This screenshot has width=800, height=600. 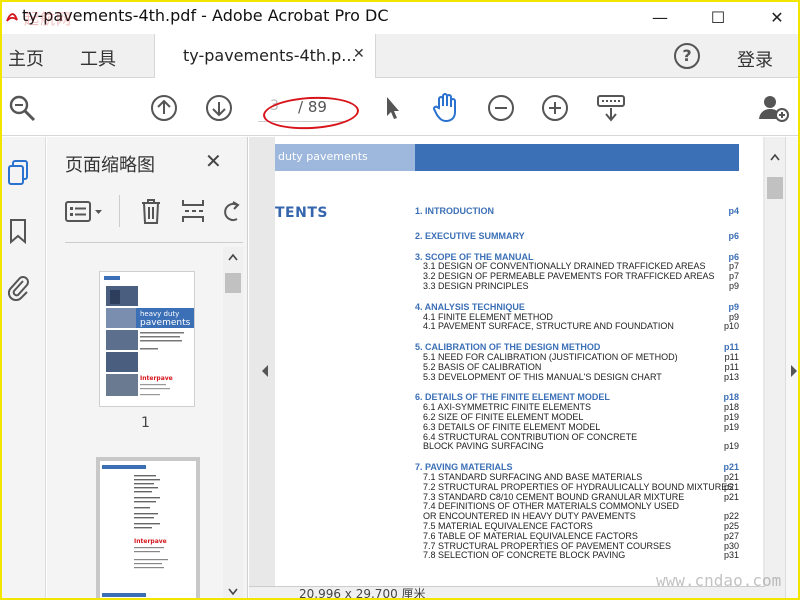 What do you see at coordinates (119, 211) in the screenshot?
I see `toolbar-divider` at bounding box center [119, 211].